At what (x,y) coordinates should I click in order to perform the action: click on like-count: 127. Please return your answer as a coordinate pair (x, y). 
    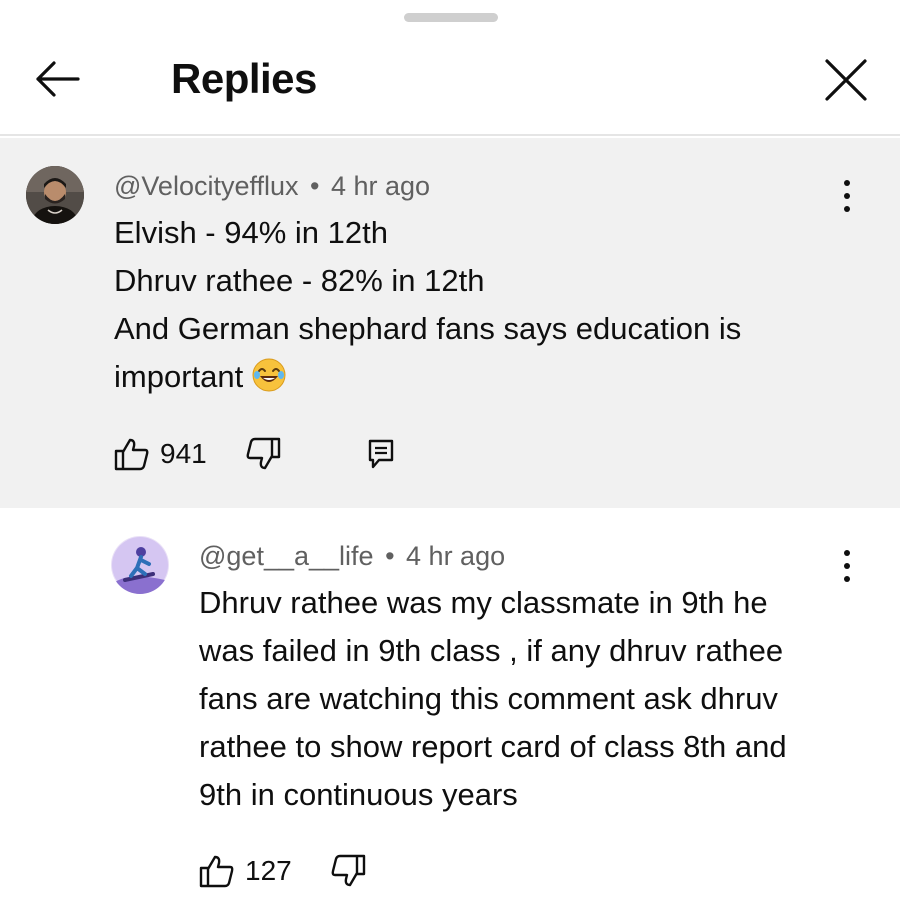
    Looking at the image, I should click on (268, 870).